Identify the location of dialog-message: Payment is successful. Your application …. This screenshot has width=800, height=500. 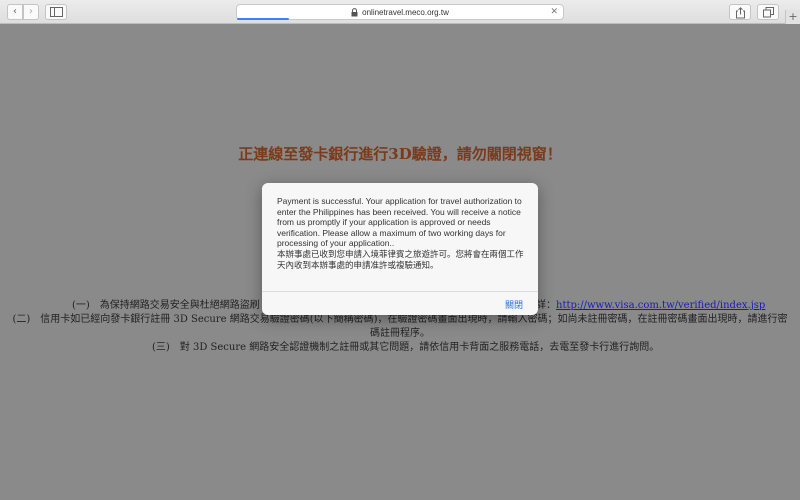
(402, 233).